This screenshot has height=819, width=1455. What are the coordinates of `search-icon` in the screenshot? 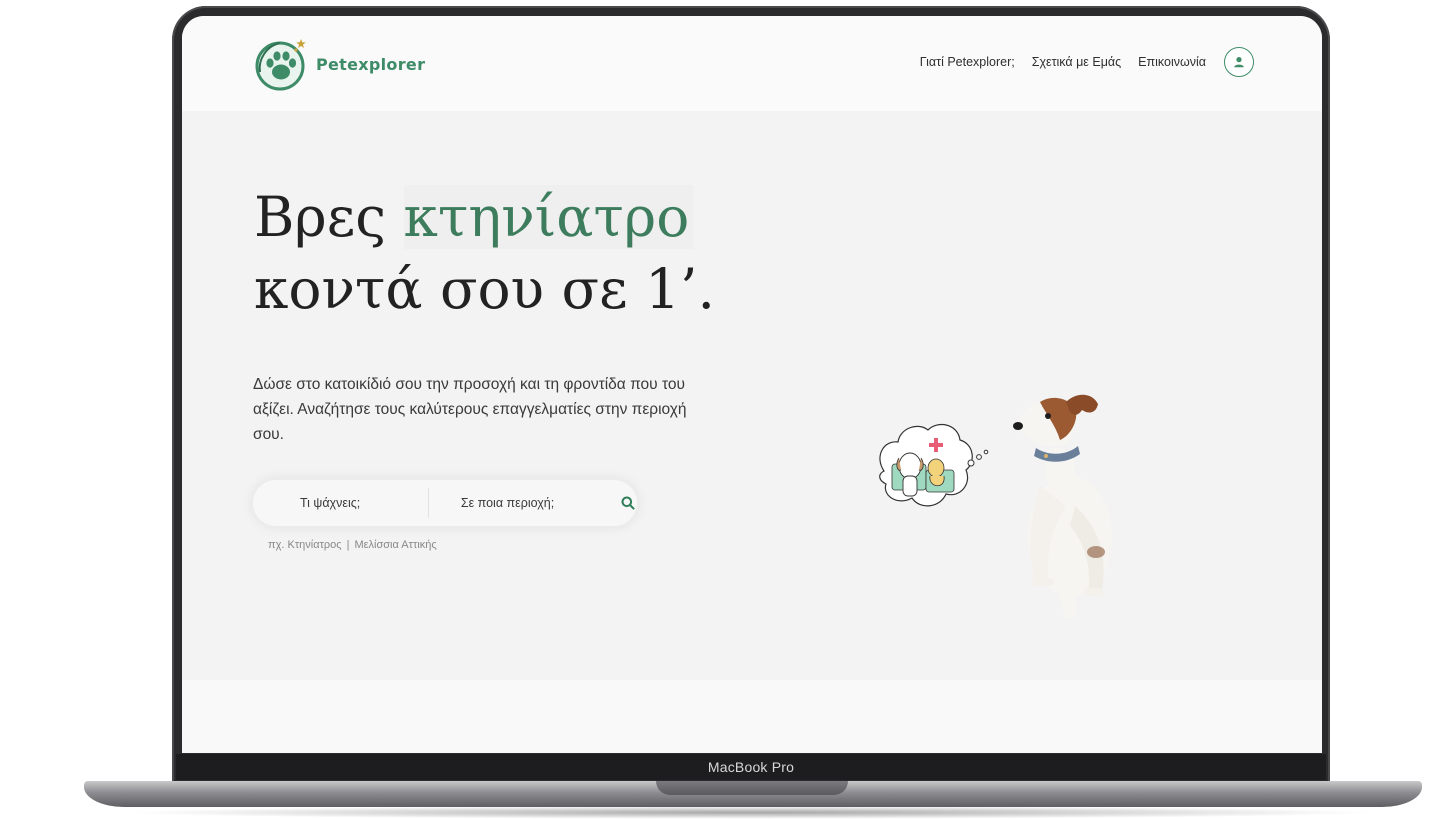 It's located at (628, 503).